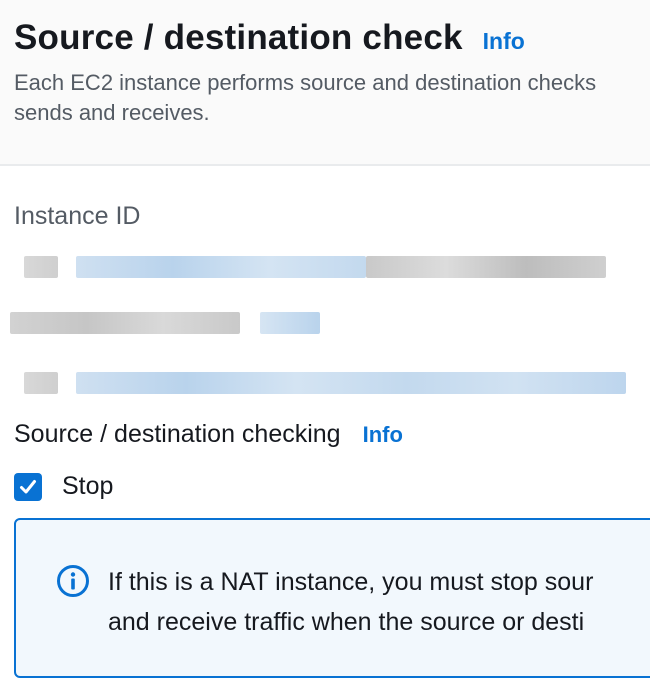 The image size is (650, 692). What do you see at coordinates (383, 435) in the screenshot?
I see `source-dest-info-link: Info` at bounding box center [383, 435].